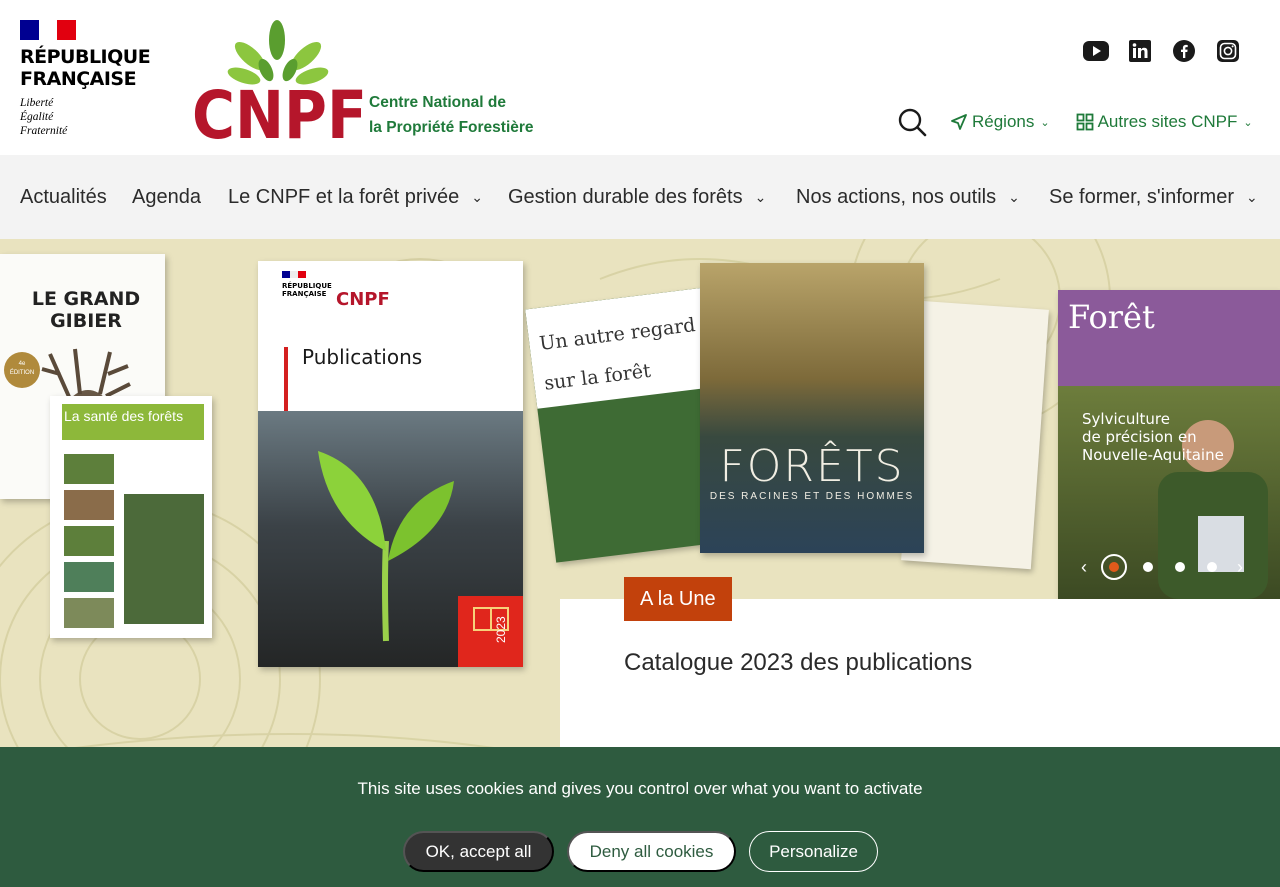 This screenshot has height=887, width=1280. I want to click on book-title: LE GRAND GIBIER, so click(86, 310).